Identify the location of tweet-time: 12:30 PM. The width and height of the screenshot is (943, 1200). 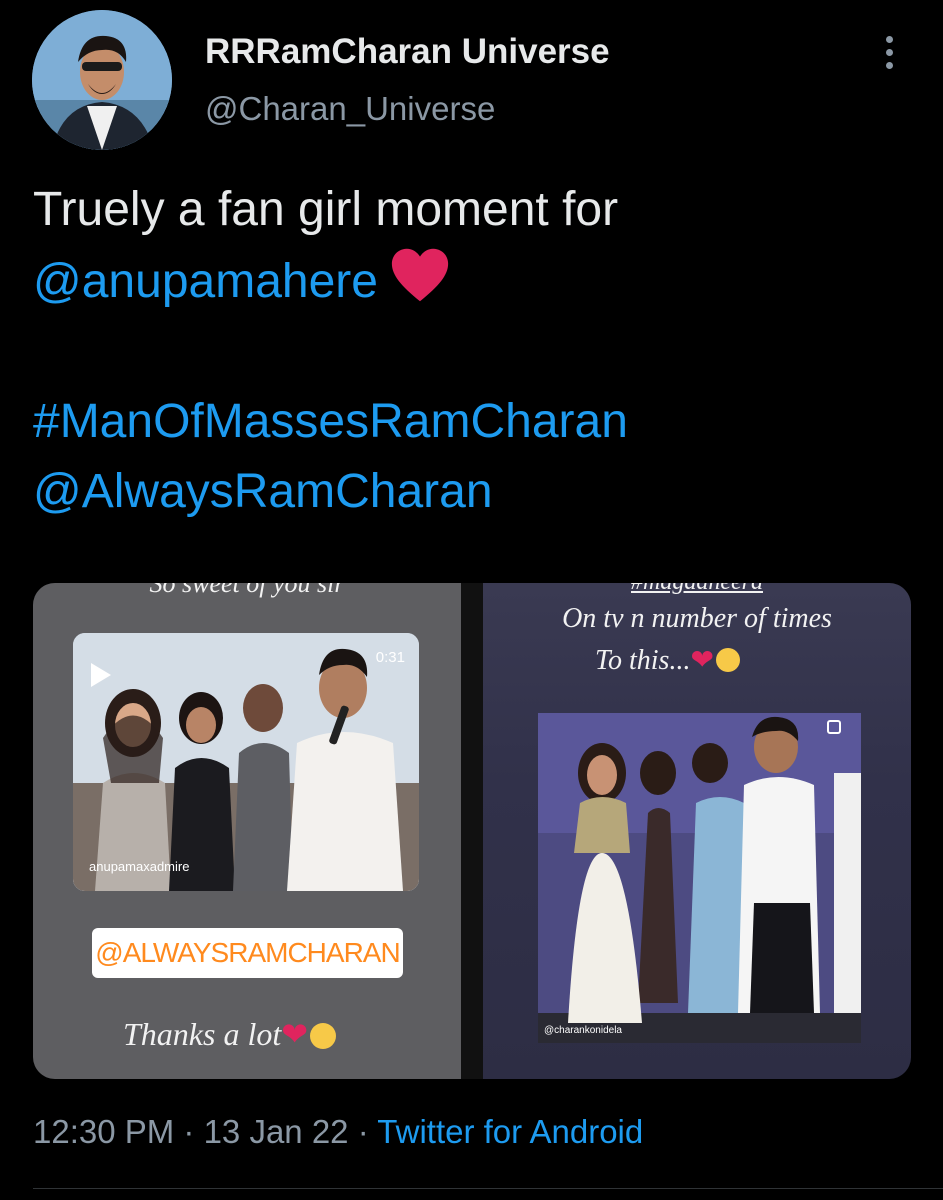
(103, 1131).